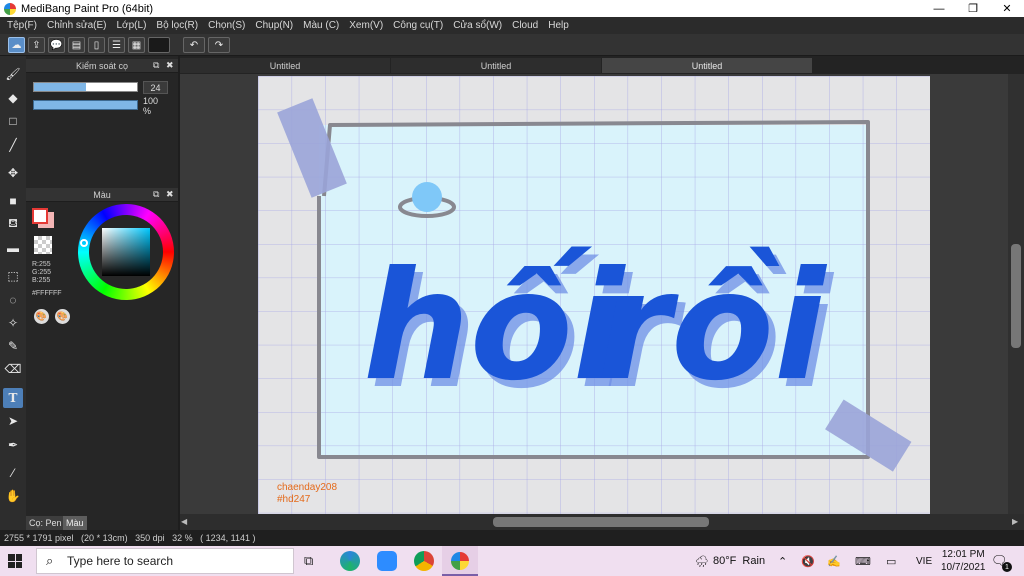 This screenshot has height=576, width=1024. I want to click on color-swatch-box, so click(159, 45).